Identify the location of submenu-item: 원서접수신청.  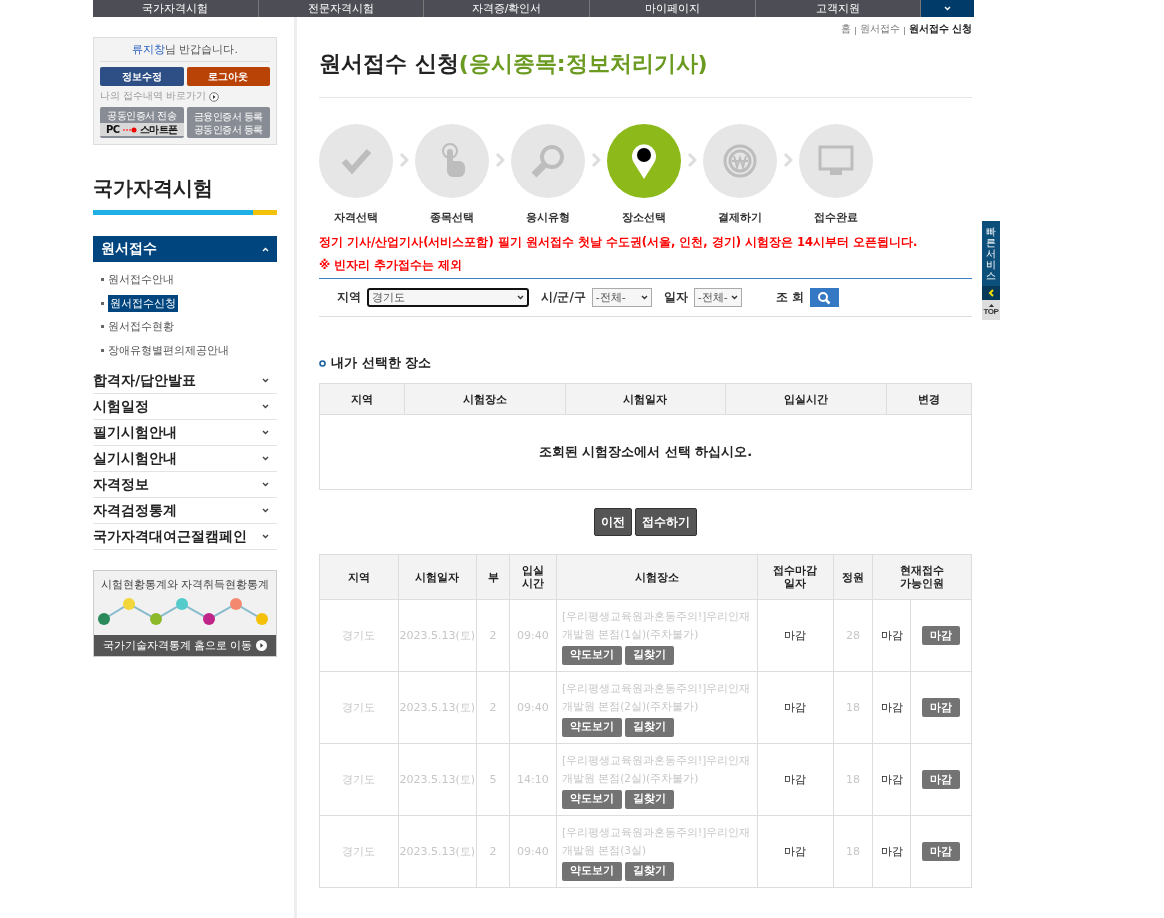
(143, 303).